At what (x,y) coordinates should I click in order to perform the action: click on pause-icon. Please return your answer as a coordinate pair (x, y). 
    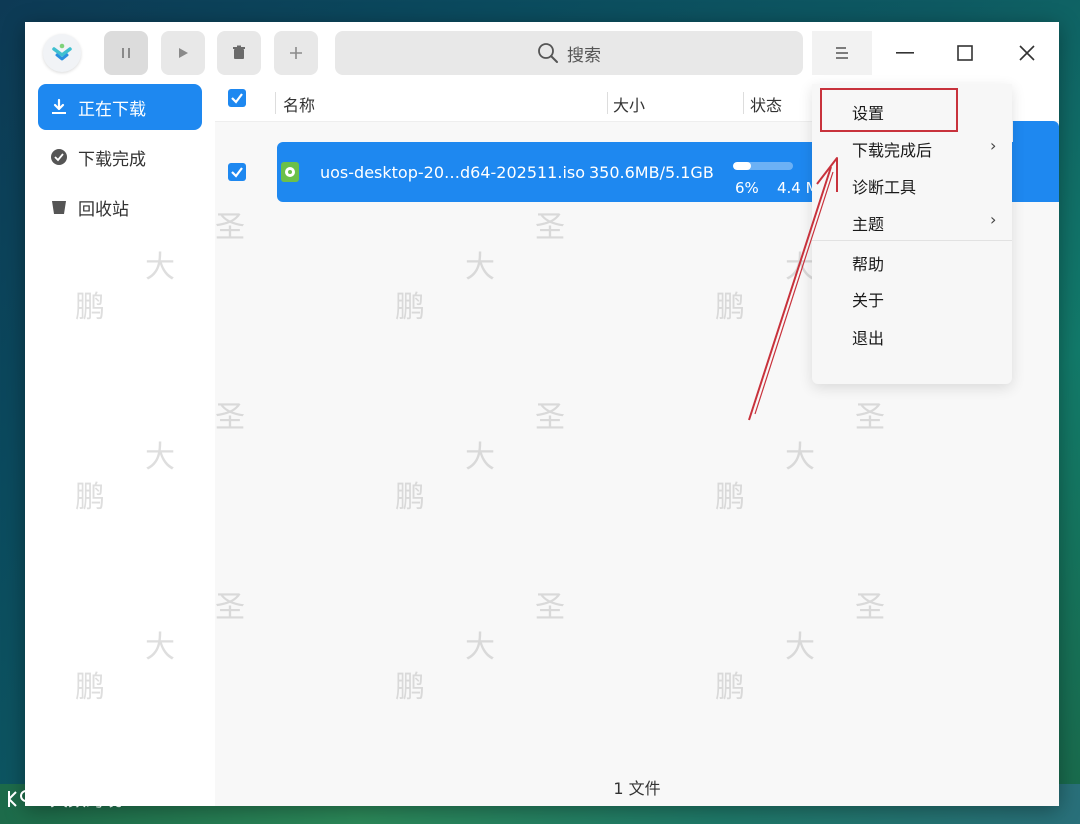
    Looking at the image, I should click on (126, 53).